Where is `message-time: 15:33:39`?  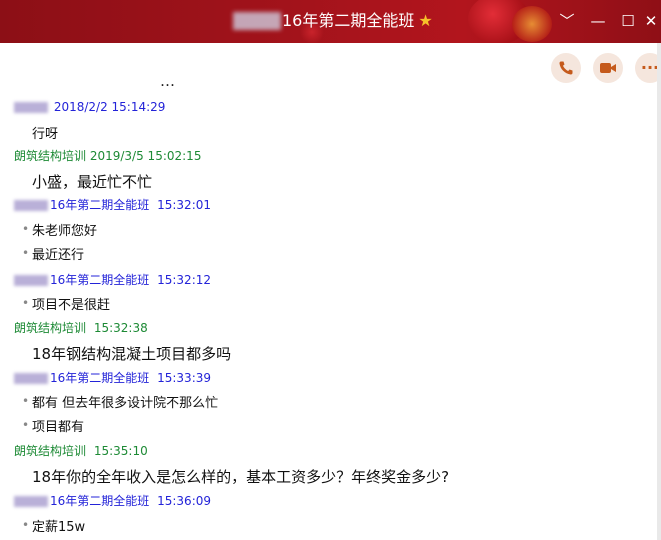
message-time: 15:33:39 is located at coordinates (184, 378).